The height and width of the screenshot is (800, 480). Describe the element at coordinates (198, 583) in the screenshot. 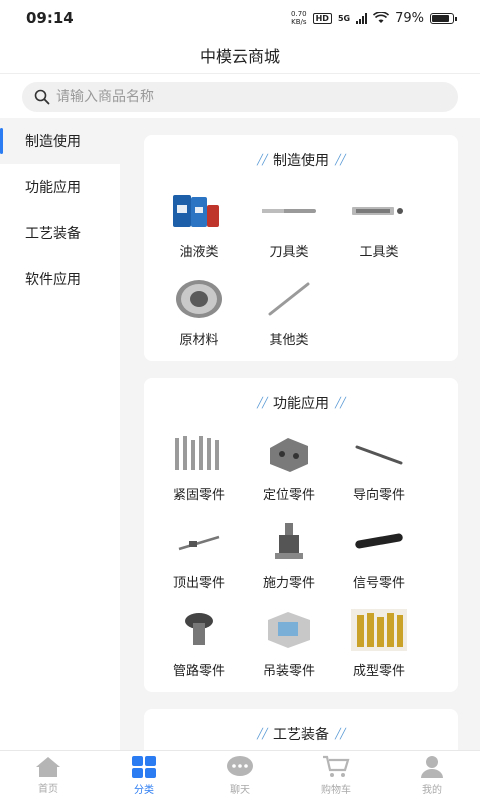

I see `category-item-label: 顶出零件` at that location.